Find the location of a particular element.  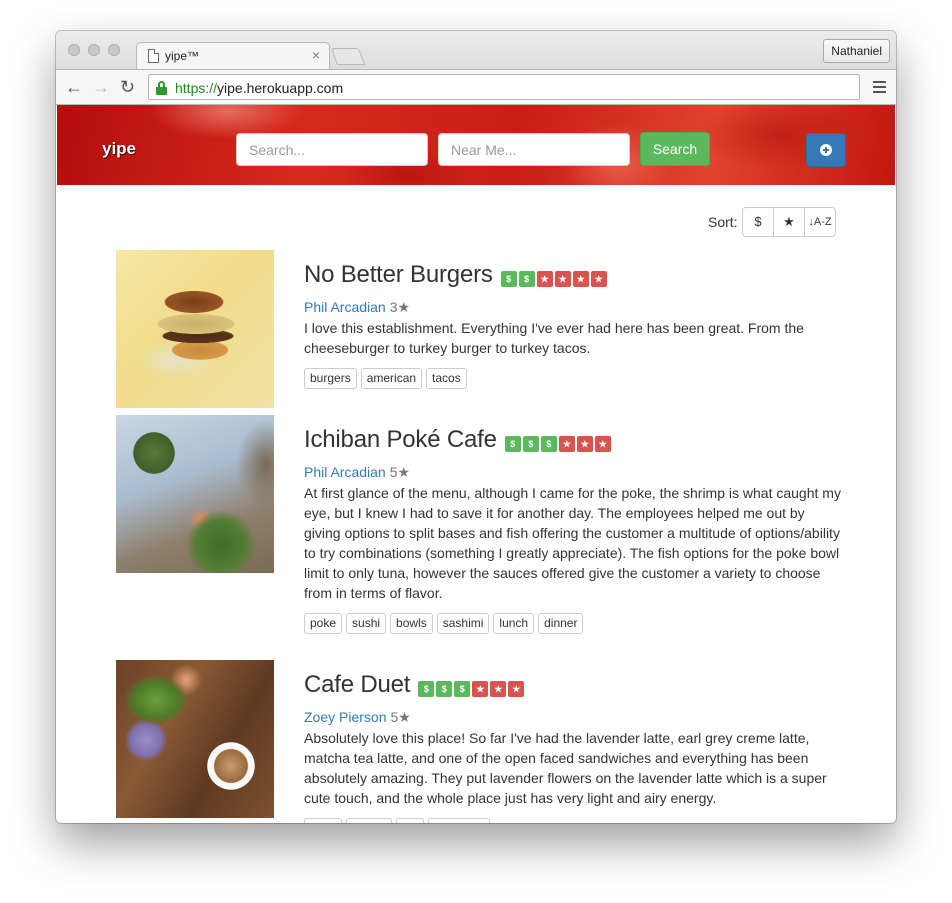

url-scheme: https:// is located at coordinates (196, 88).